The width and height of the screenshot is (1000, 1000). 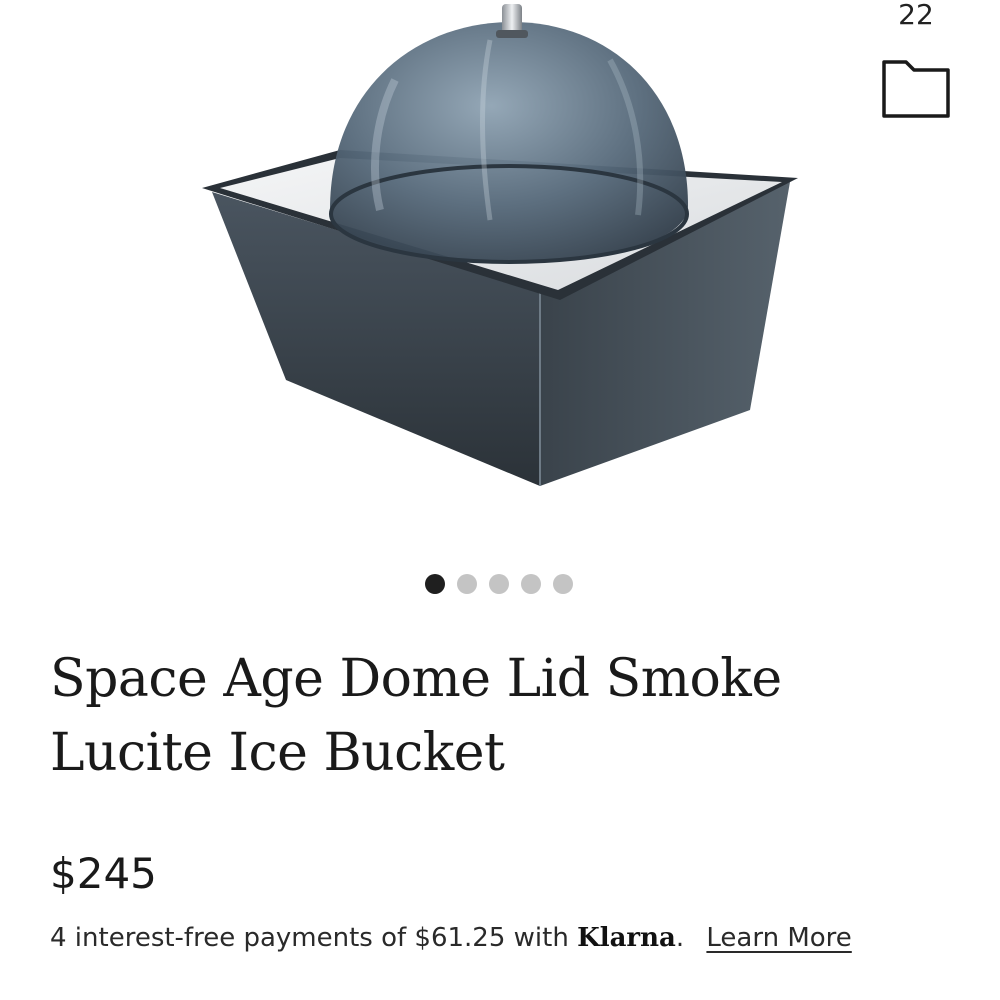 What do you see at coordinates (314, 938) in the screenshot?
I see `financing-text: 4 interest-free payments of $61.25 with` at bounding box center [314, 938].